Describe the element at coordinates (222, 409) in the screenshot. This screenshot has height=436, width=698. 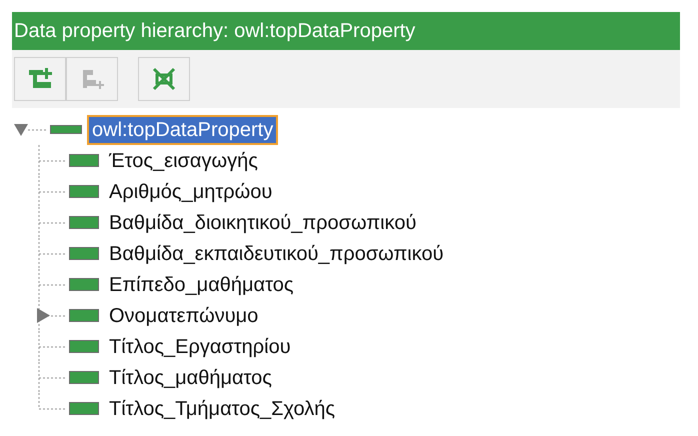
I see `tree-item: Τίτλος_Τμήματος_Σχολής` at that location.